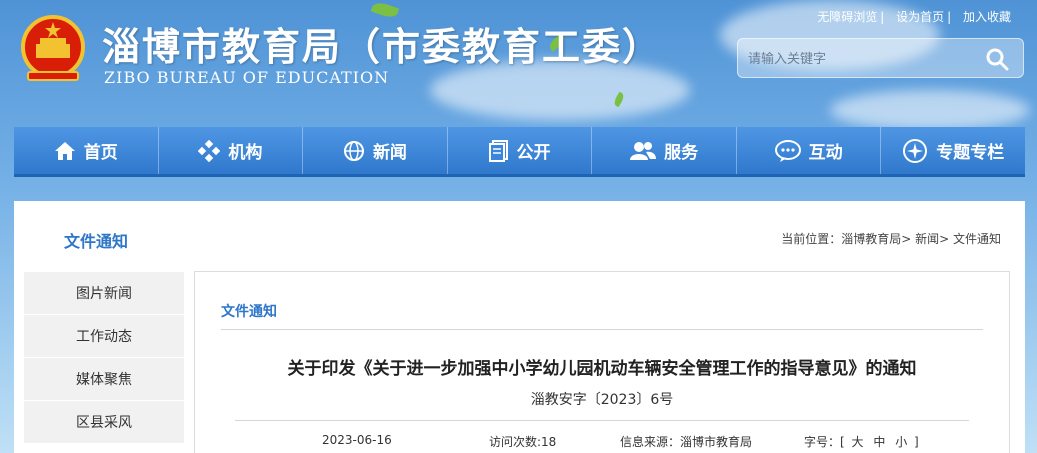  Describe the element at coordinates (987, 17) in the screenshot. I see `add-favorite-link: 加入收藏` at that location.